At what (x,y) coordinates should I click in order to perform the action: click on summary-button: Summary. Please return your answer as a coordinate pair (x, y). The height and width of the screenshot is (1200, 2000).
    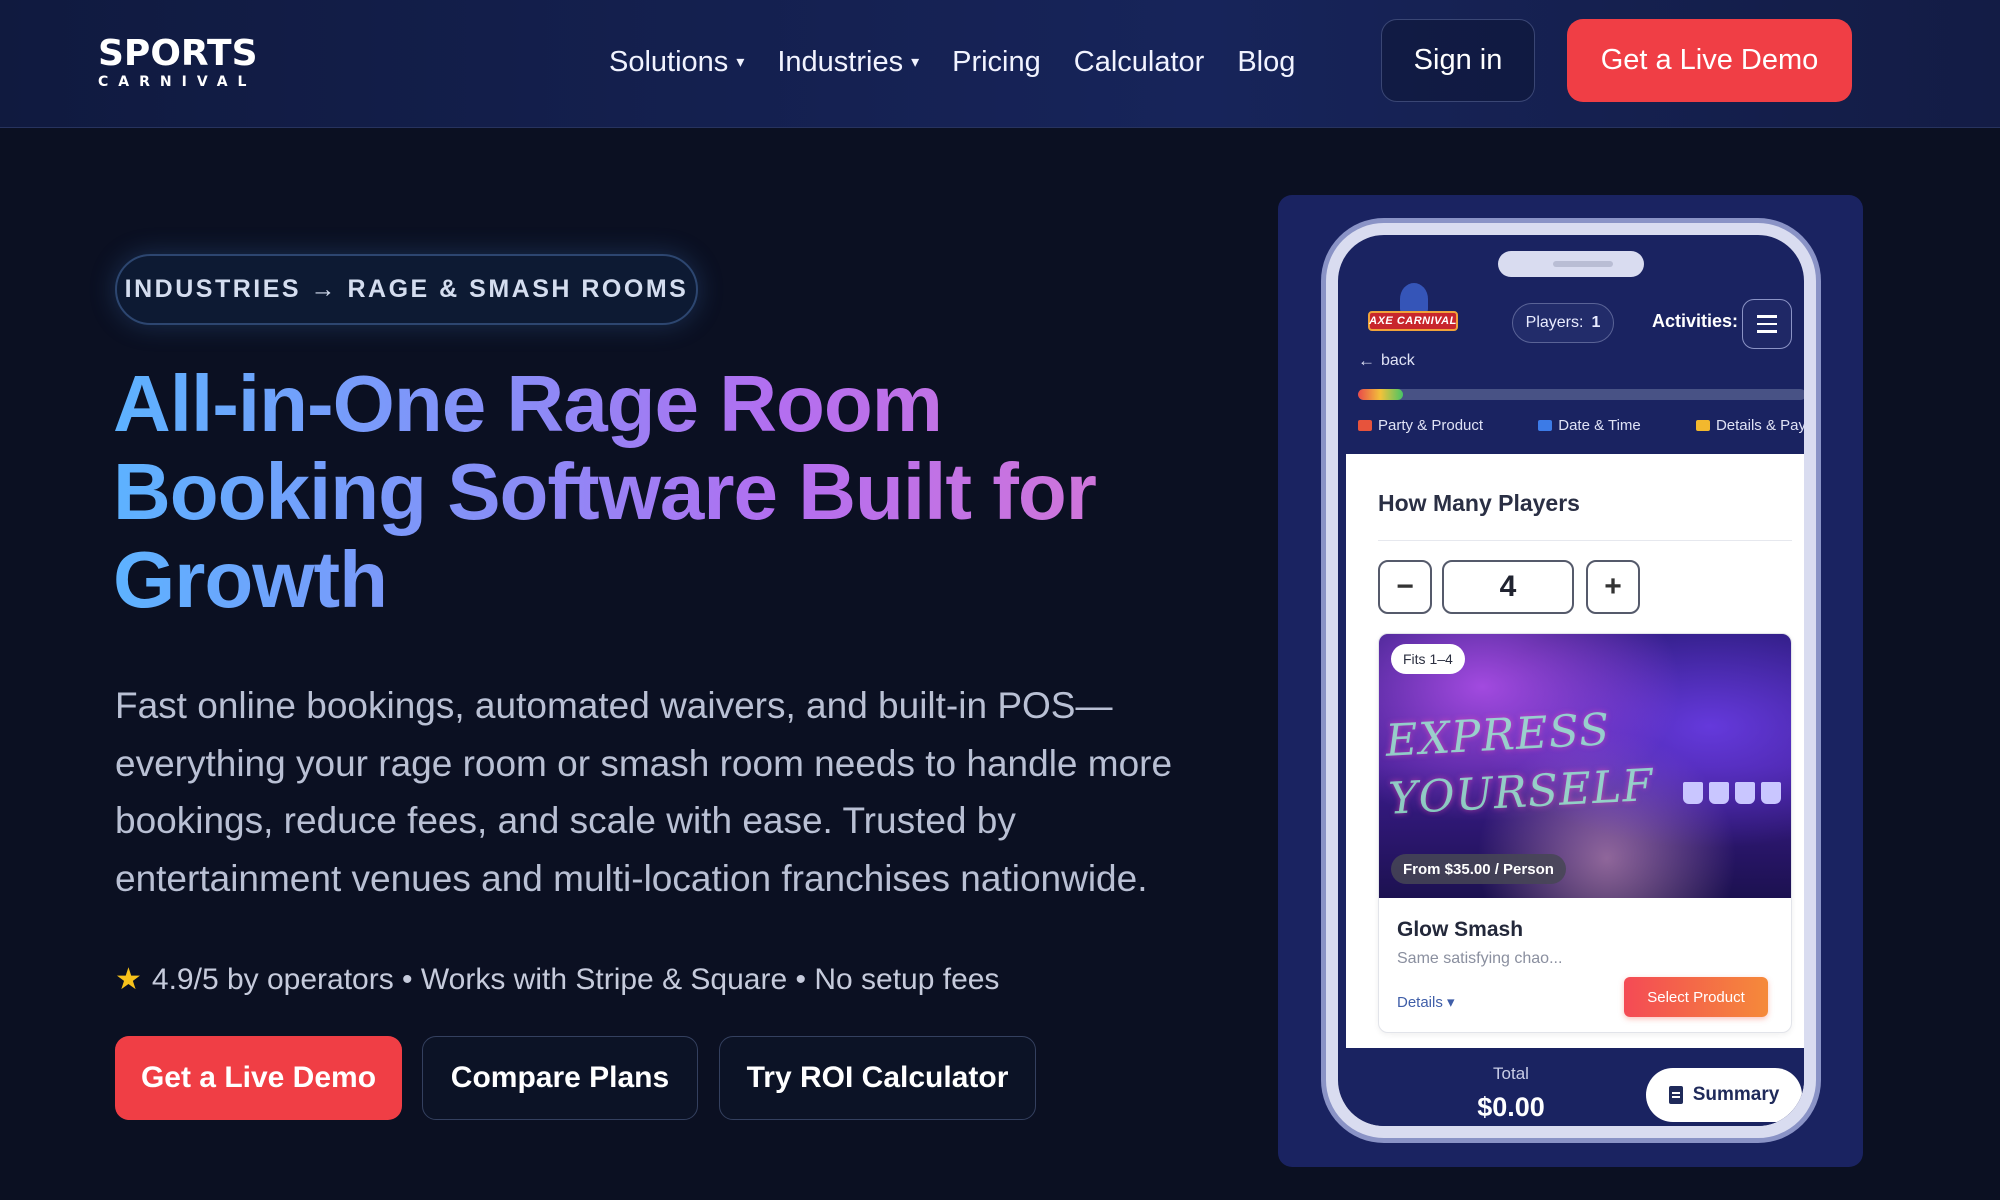
    Looking at the image, I should click on (1724, 1095).